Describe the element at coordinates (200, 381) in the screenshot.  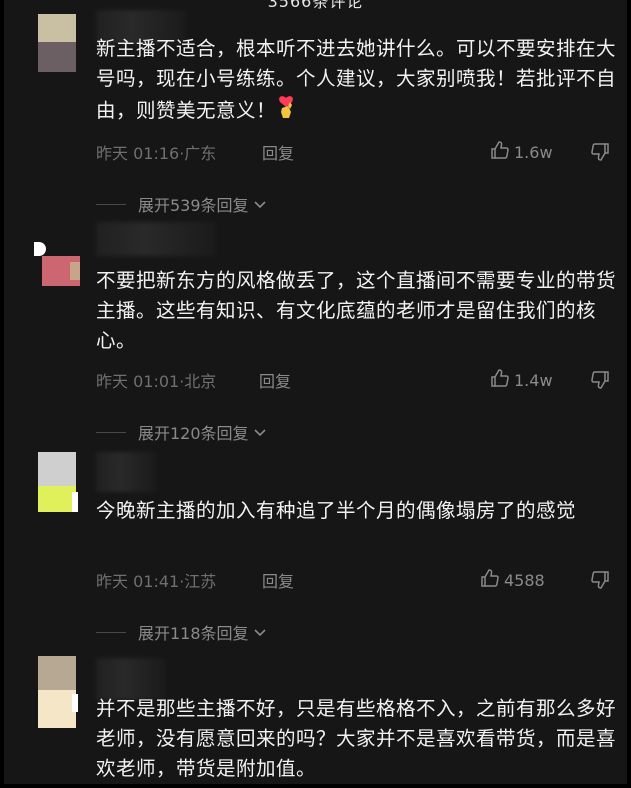
I see `comment-location: 北京` at that location.